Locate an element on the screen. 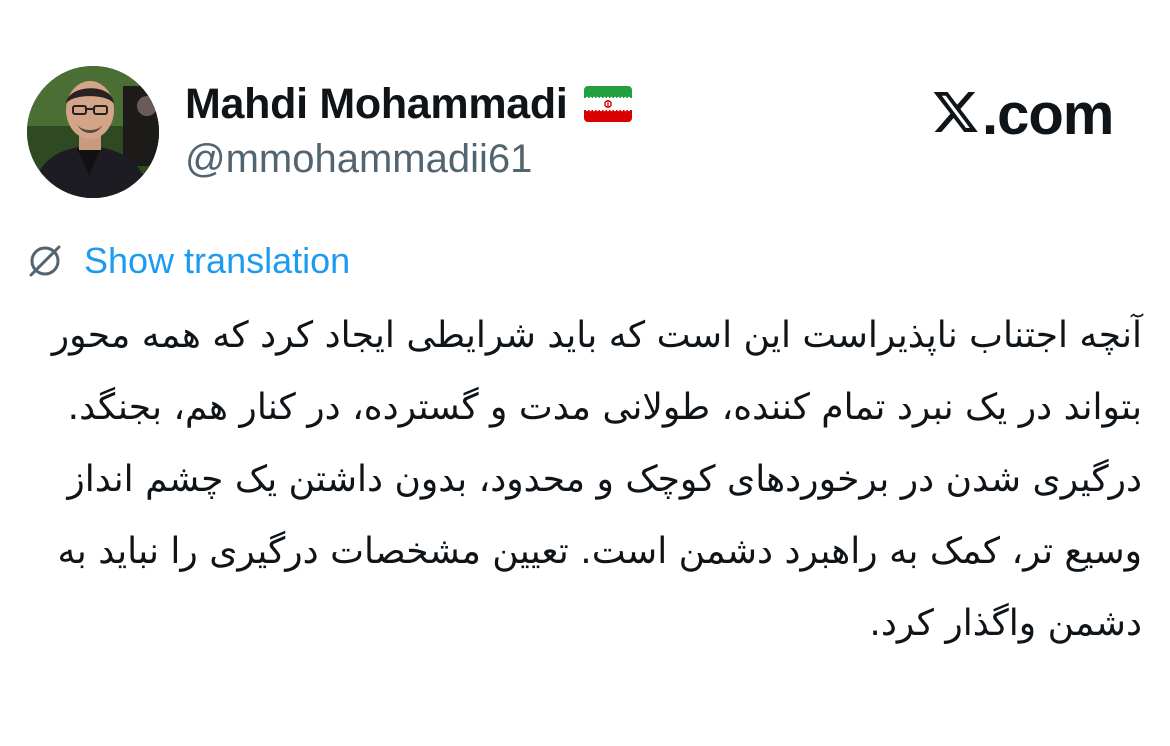  author-name-row: Mahdi Mohammadi is located at coordinates (408, 104).